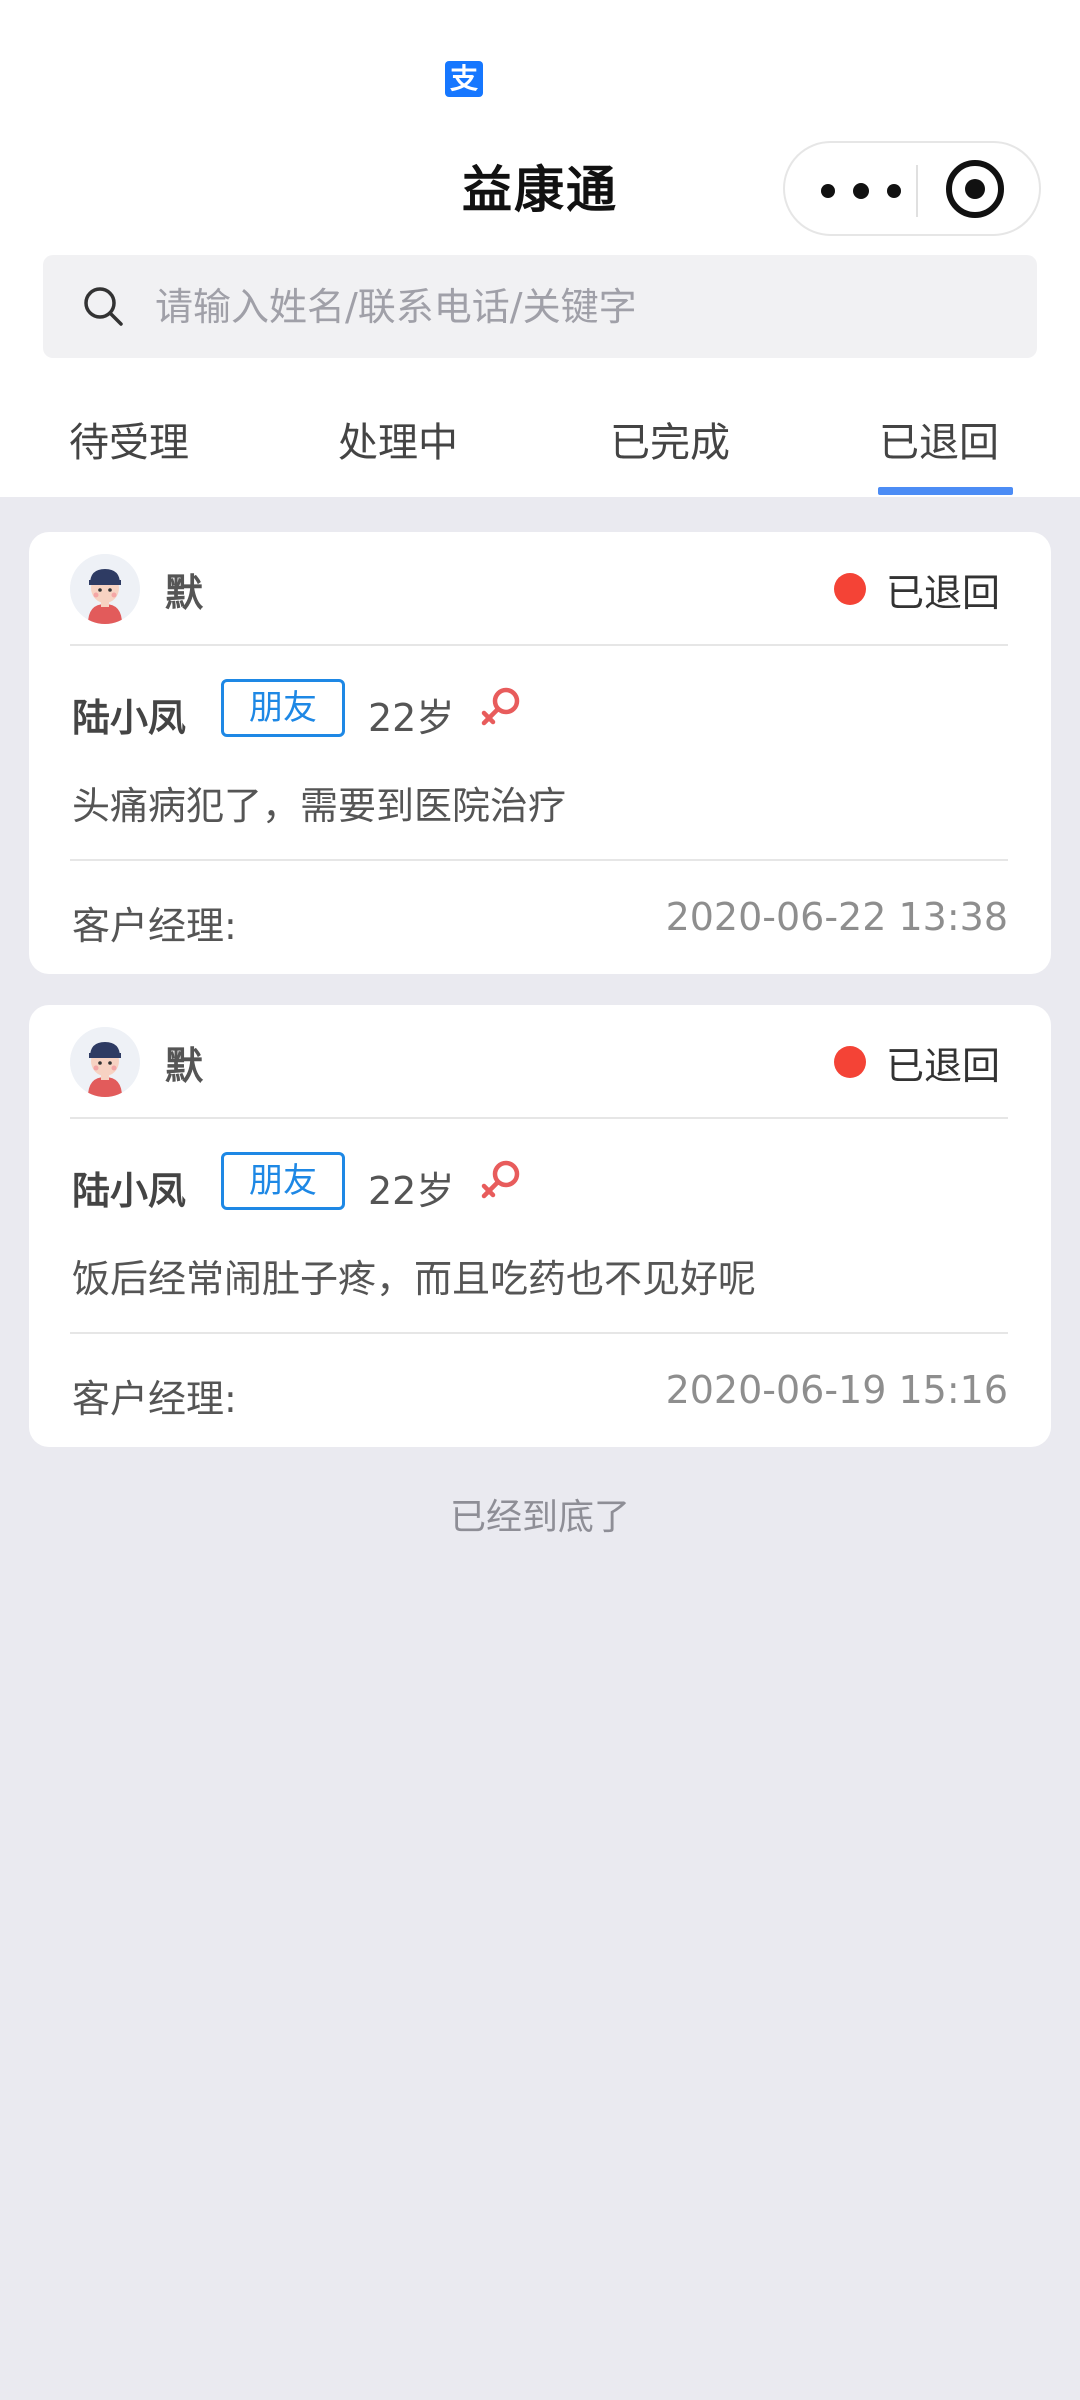  What do you see at coordinates (129, 439) in the screenshot?
I see `tab-pending: 待受理` at bounding box center [129, 439].